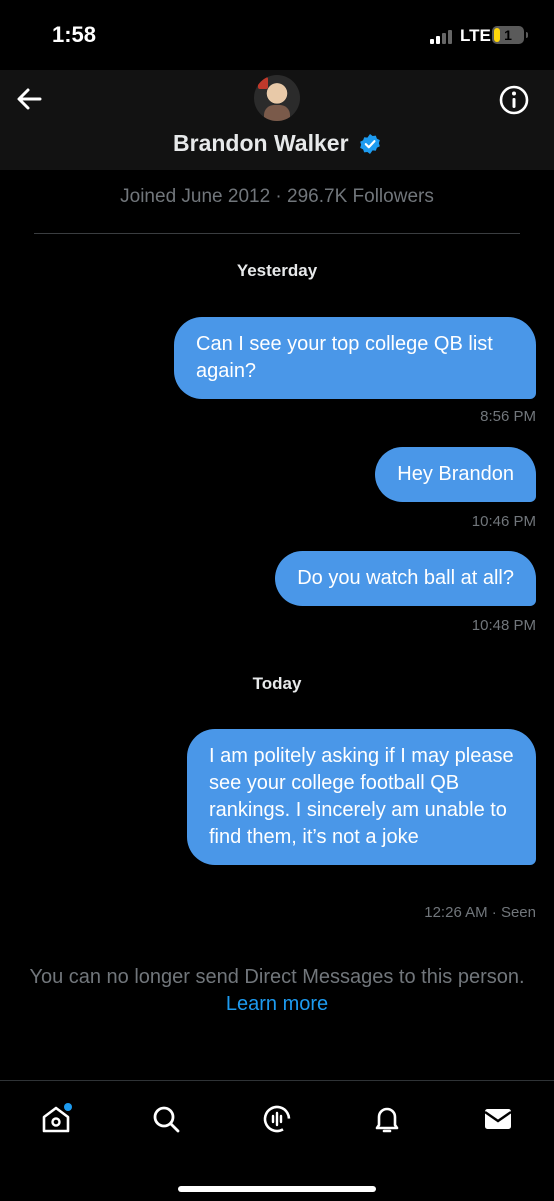  What do you see at coordinates (277, 1119) in the screenshot?
I see `spaces-icon` at bounding box center [277, 1119].